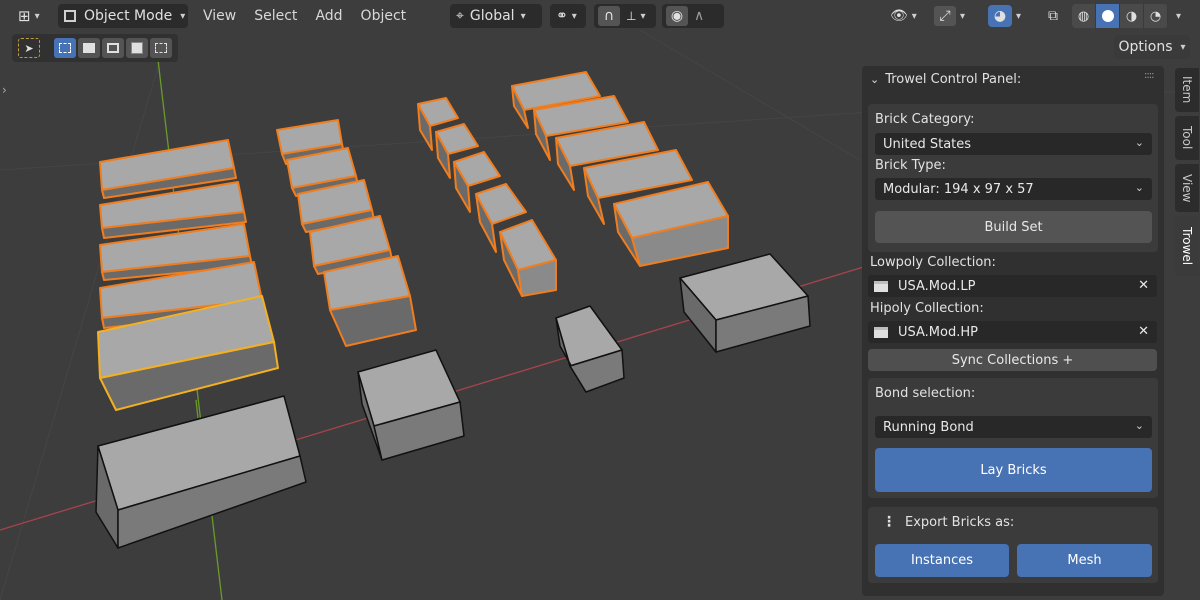  Describe the element at coordinates (137, 48) in the screenshot. I see `select-invert-icon` at that location.